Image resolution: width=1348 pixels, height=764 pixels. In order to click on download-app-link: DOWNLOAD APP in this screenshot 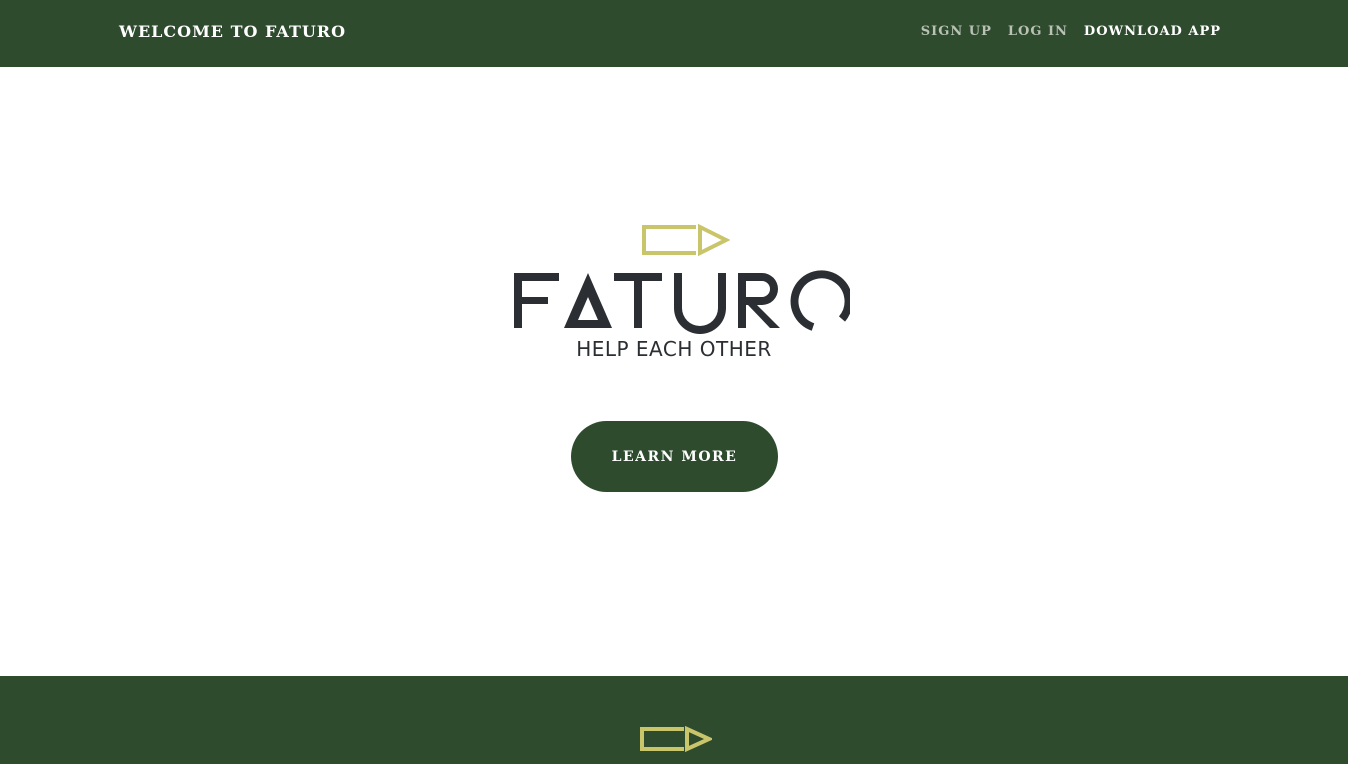, I will do `click(1152, 32)`.